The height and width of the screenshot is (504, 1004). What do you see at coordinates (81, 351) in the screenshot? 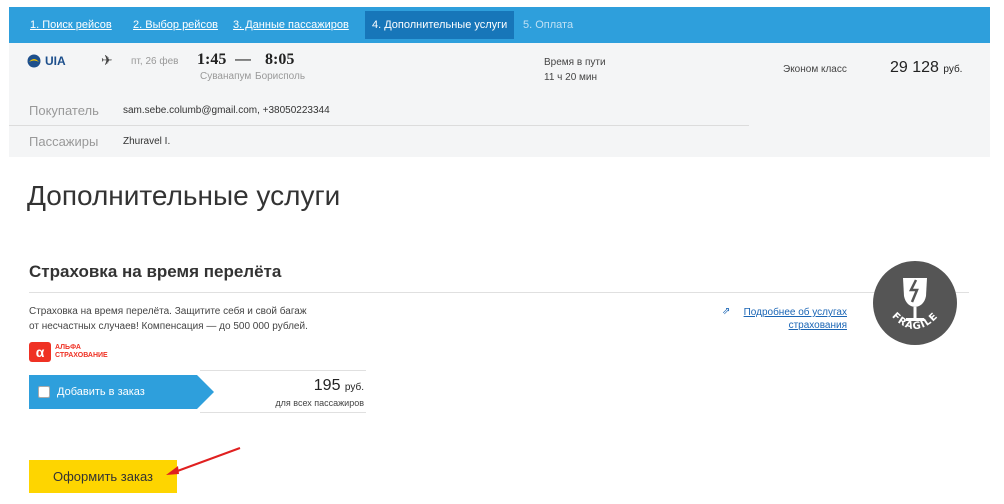
I see `alfa-insurance-logo-text: АЛЬФА СТРАХОВАНИЕ` at bounding box center [81, 351].